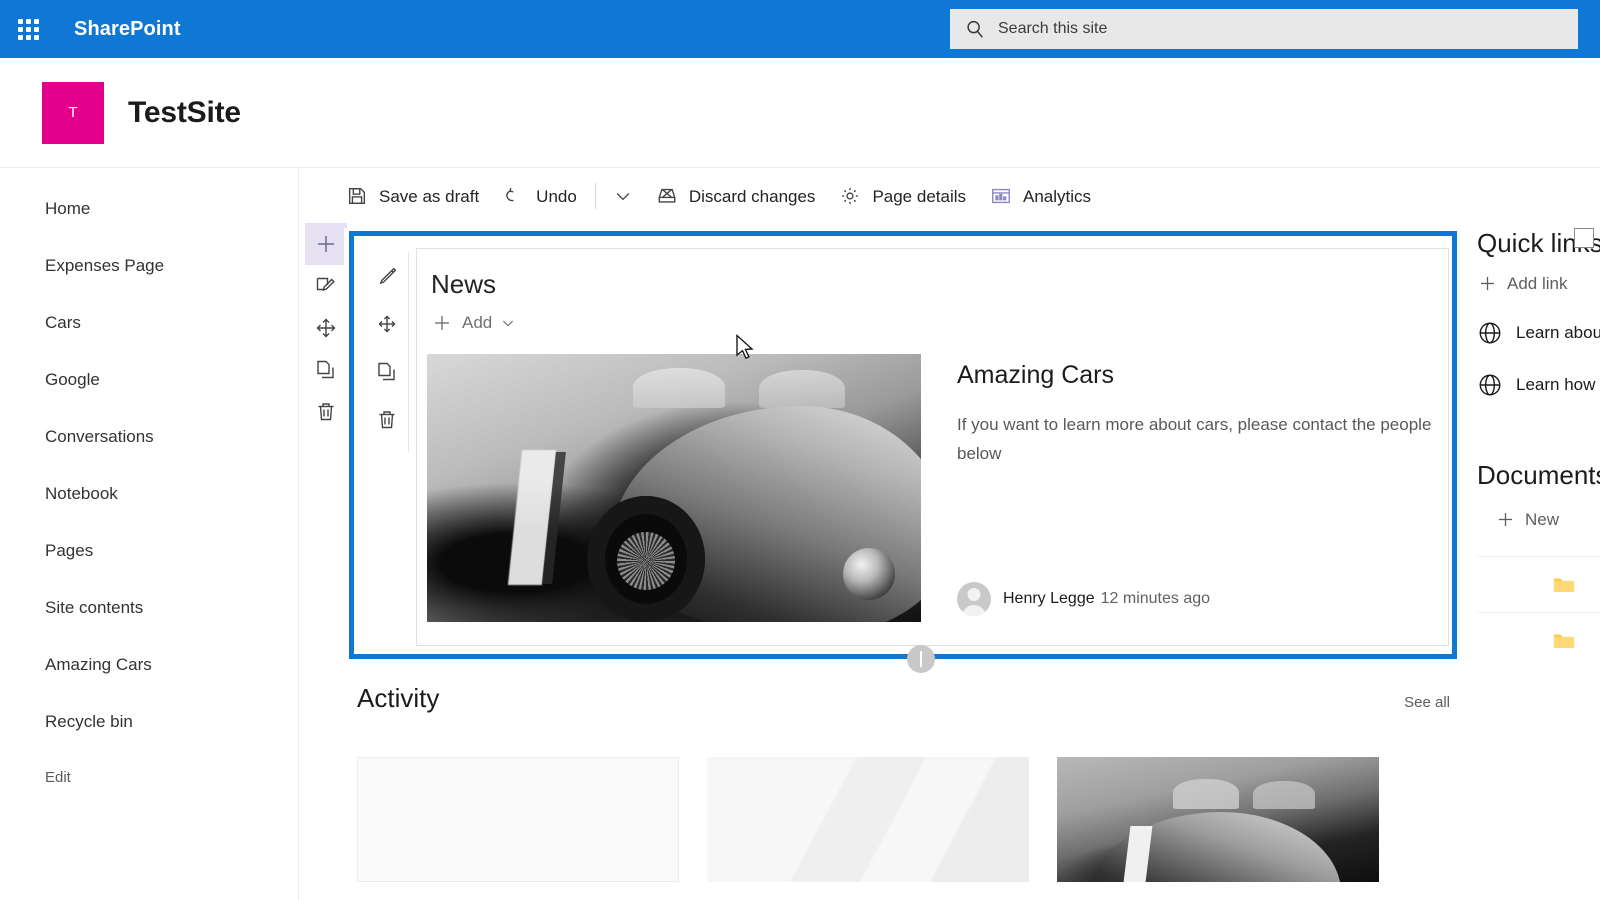  I want to click on news-story-time: 12 minutes ago, so click(1155, 598).